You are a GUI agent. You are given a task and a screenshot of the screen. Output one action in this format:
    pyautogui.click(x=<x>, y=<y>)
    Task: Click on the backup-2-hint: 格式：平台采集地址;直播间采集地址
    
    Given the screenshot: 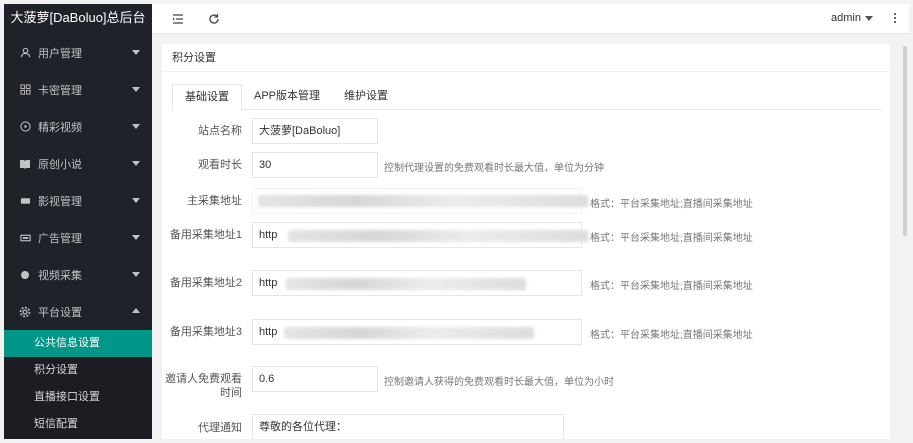 What is the action you would take?
    pyautogui.click(x=671, y=286)
    